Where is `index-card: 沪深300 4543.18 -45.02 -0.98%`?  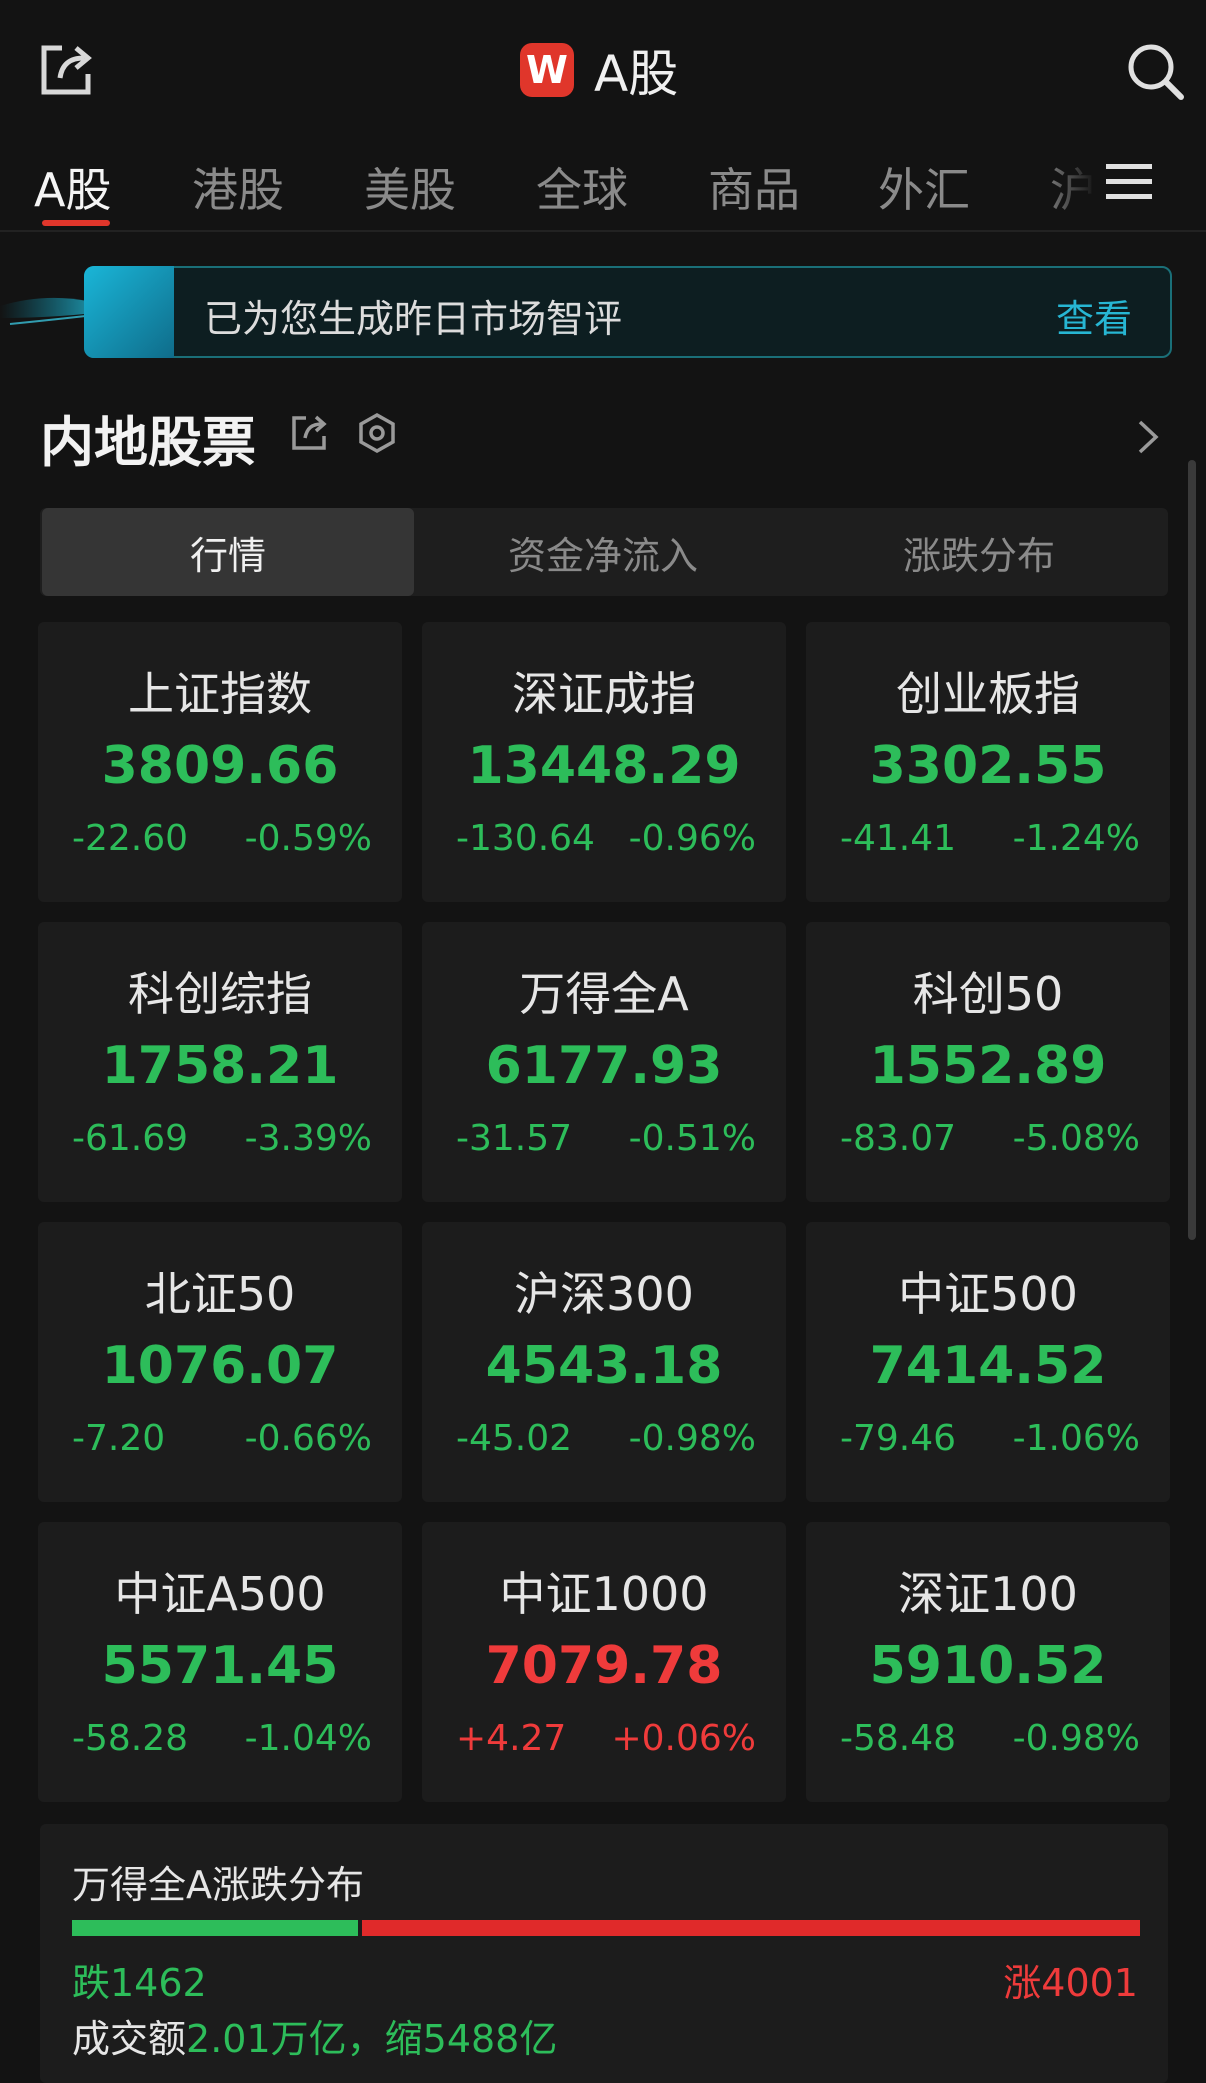
index-card: 沪深300 4543.18 -45.02 -0.98% is located at coordinates (604, 1362).